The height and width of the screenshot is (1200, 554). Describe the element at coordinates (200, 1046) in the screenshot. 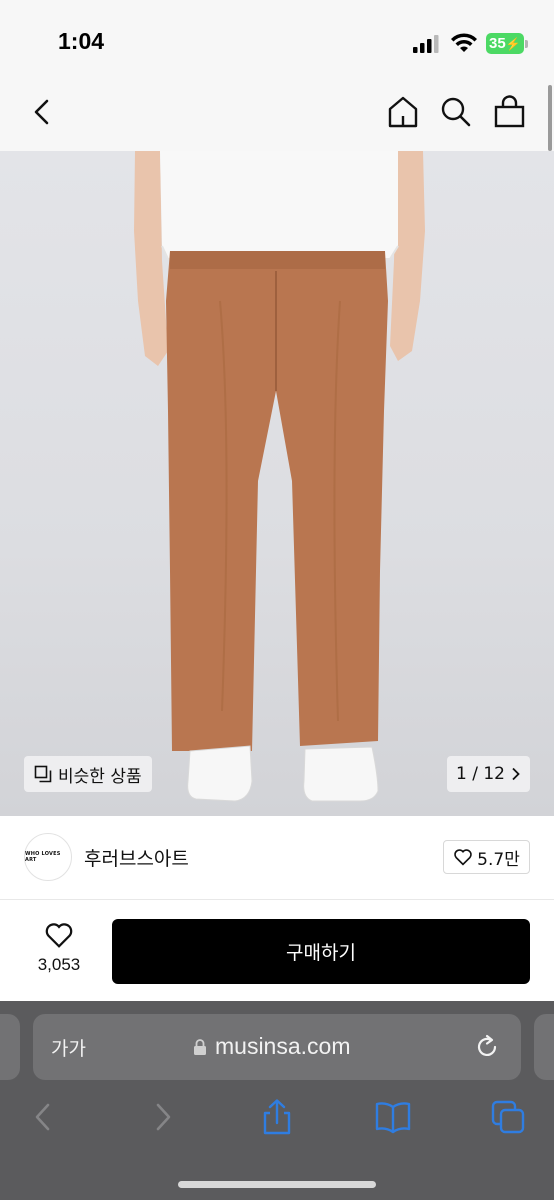

I see `lock-icon` at that location.